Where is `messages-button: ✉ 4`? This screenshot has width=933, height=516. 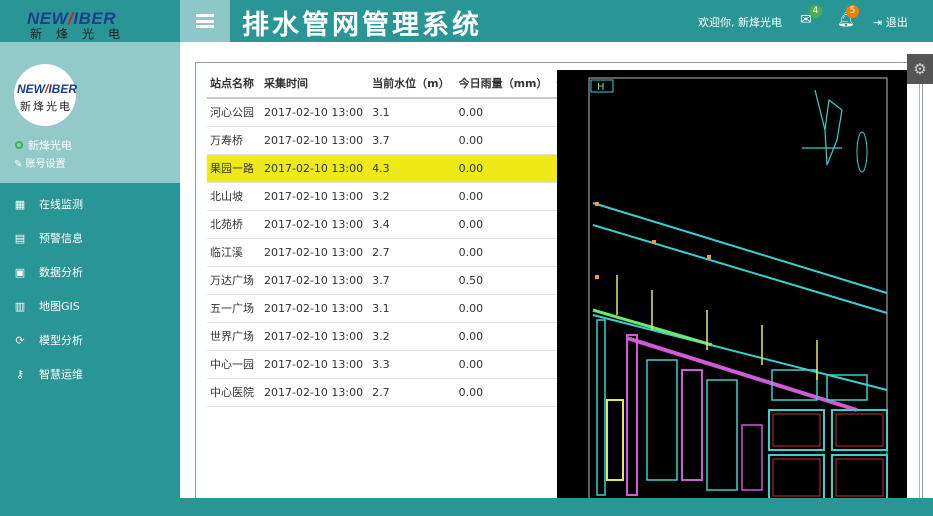
messages-button: ✉ 4 is located at coordinates (811, 16).